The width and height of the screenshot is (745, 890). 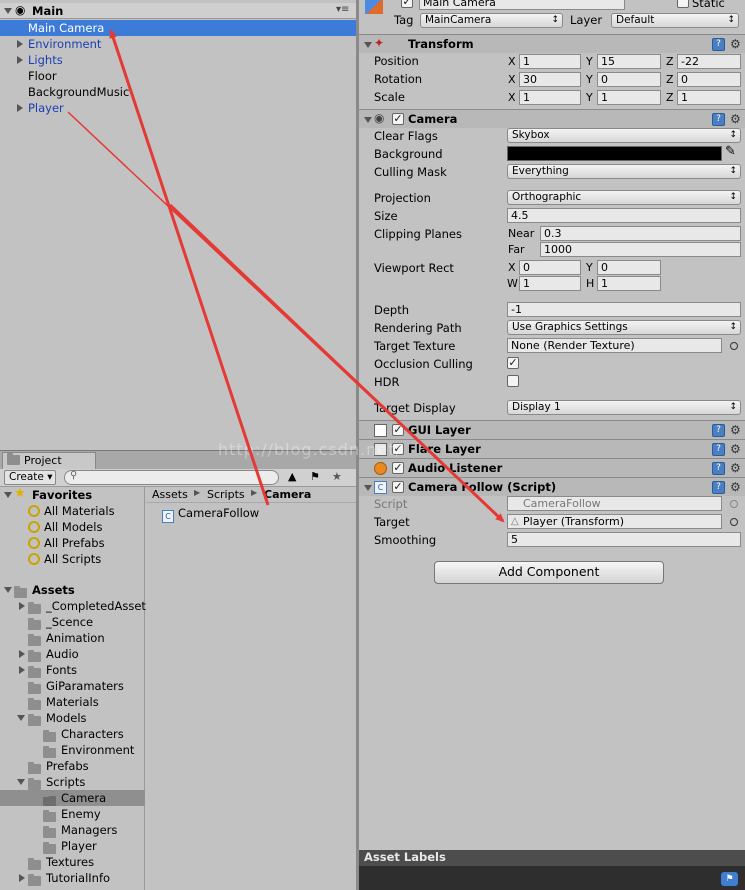 What do you see at coordinates (189, 267) in the screenshot?
I see `arrow-to-main-camera` at bounding box center [189, 267].